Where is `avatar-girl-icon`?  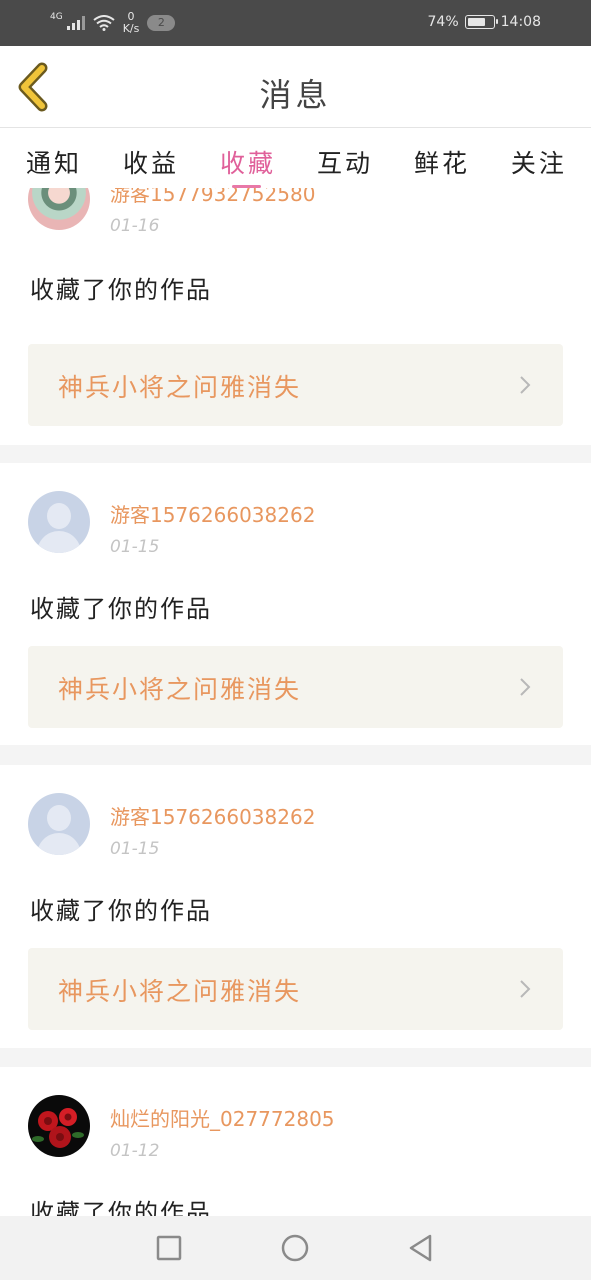 avatar-girl-icon is located at coordinates (59, 209).